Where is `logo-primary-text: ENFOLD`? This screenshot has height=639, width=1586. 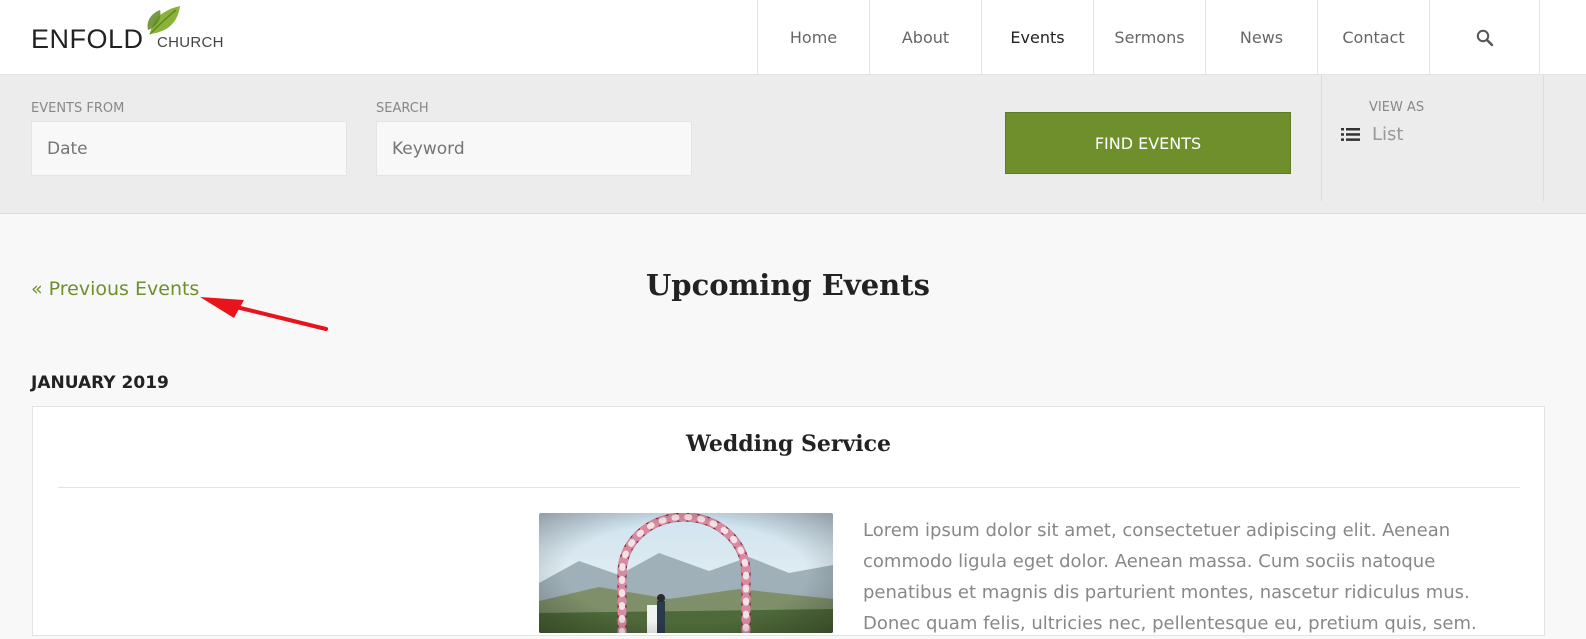 logo-primary-text: ENFOLD is located at coordinates (87, 39).